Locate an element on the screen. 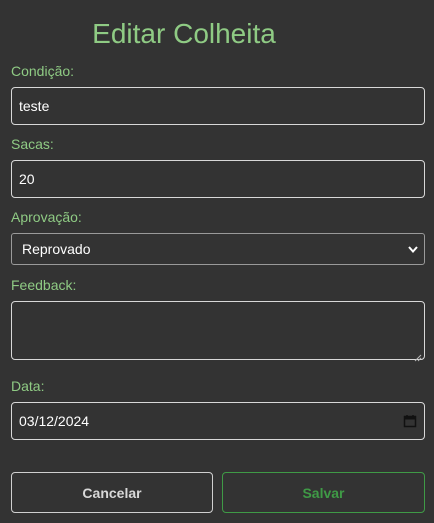  data-label: Data: is located at coordinates (28, 386).